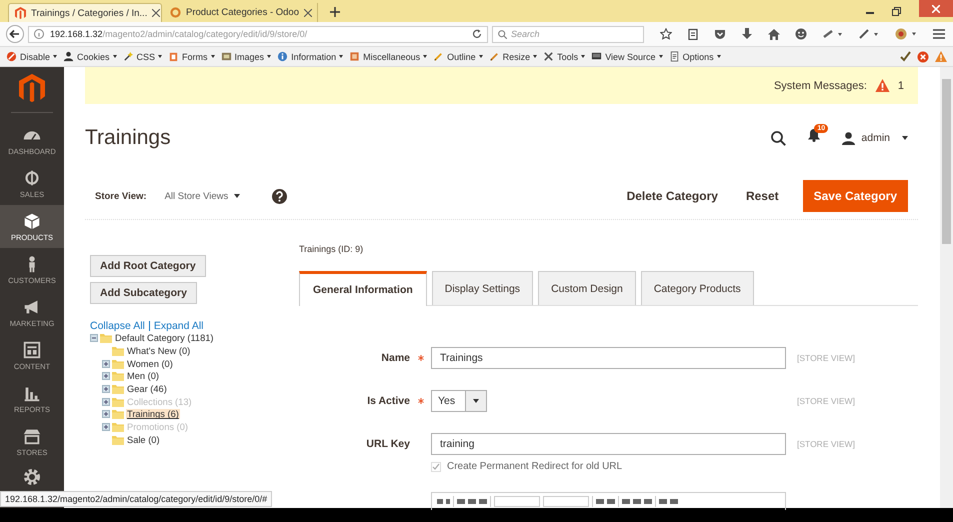 This screenshot has height=522, width=953. Describe the element at coordinates (191, 56) in the screenshot. I see `toolbar-menu: Forms` at that location.